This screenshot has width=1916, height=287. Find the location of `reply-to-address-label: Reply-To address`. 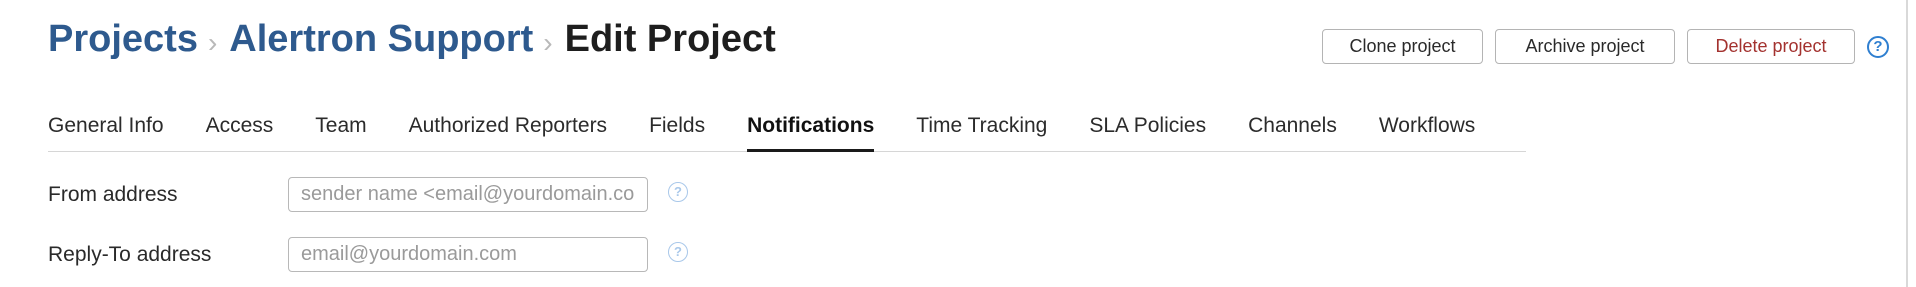

reply-to-address-label: Reply-To address is located at coordinates (130, 254).